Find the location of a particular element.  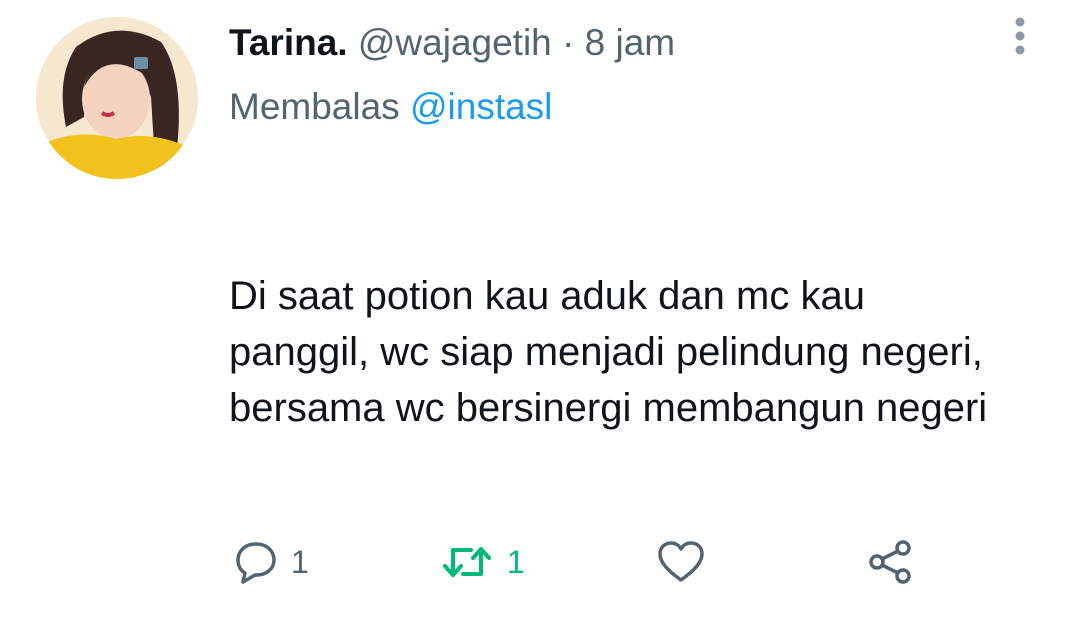

reply-context: Membalas @instasl is located at coordinates (390, 107).